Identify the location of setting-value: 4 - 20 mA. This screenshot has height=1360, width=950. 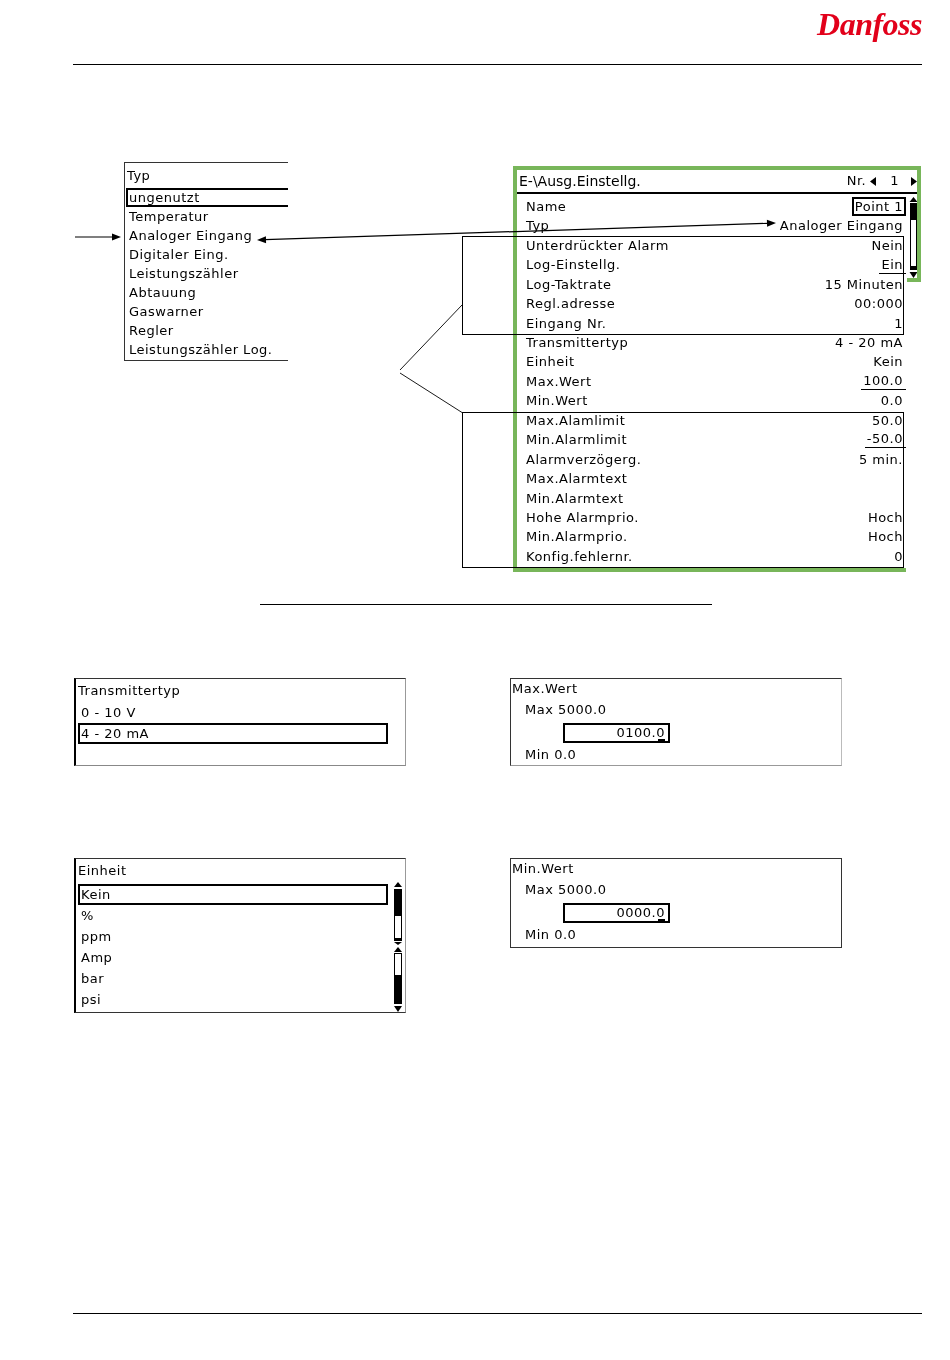
(869, 343).